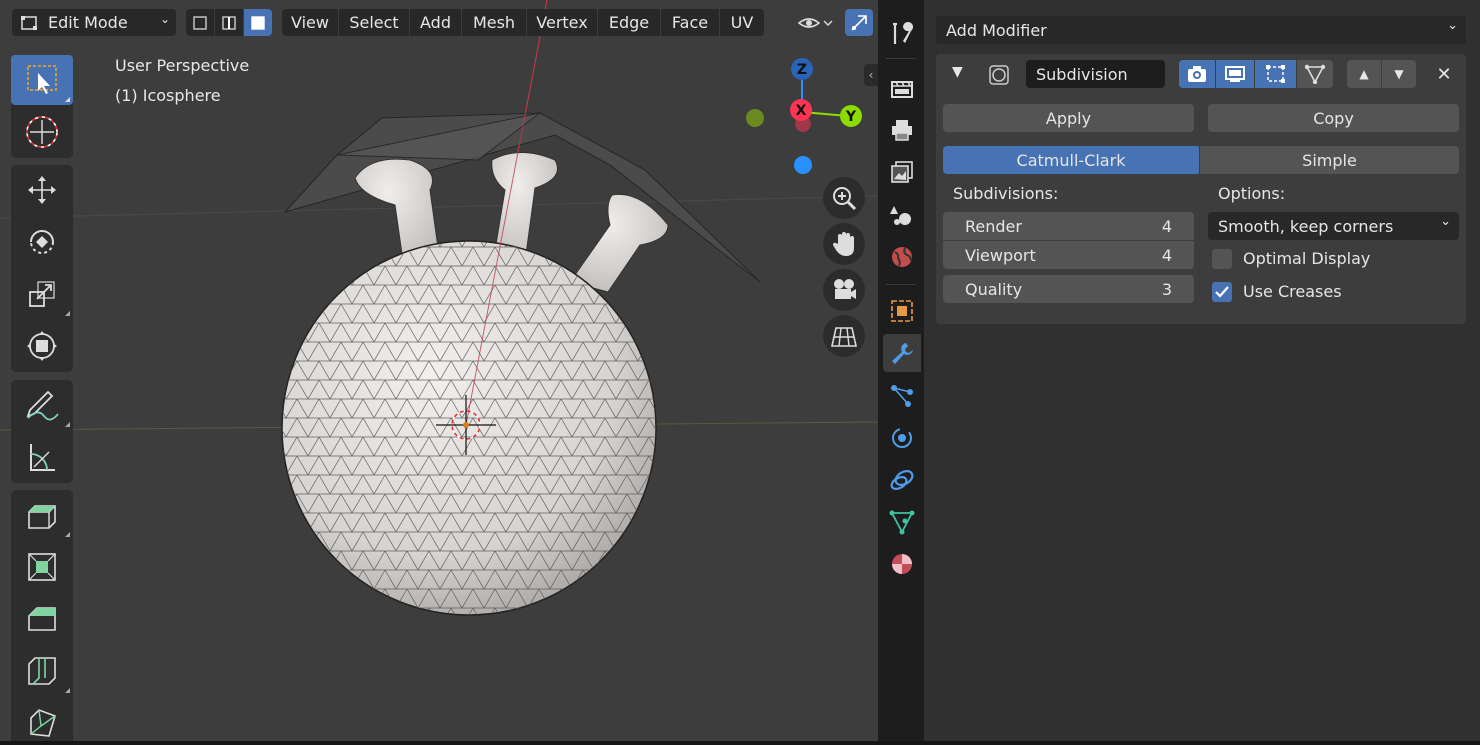 This screenshot has width=1480, height=745. Describe the element at coordinates (435, 22) in the screenshot. I see `menu-add: Add` at that location.